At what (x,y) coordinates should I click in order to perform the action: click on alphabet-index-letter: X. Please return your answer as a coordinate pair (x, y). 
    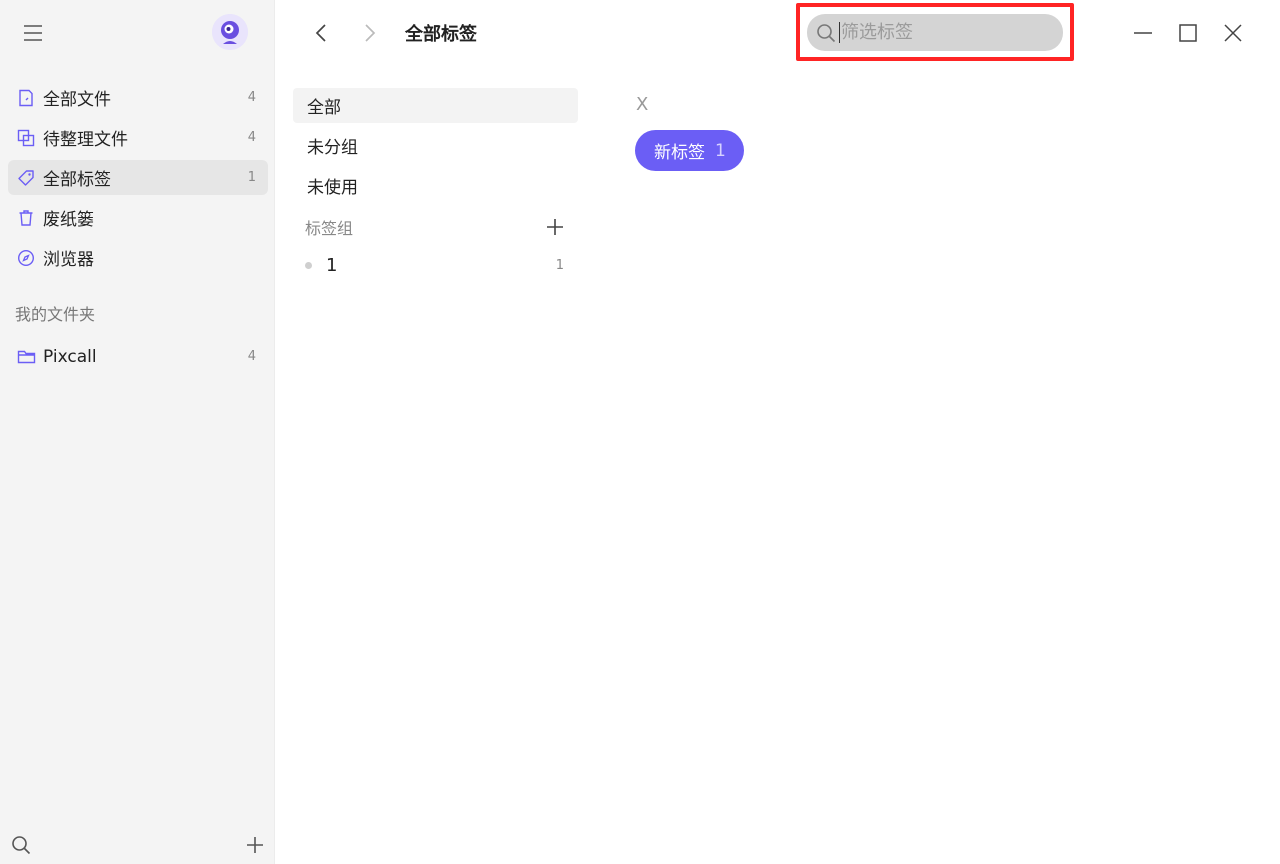
    Looking at the image, I should click on (642, 104).